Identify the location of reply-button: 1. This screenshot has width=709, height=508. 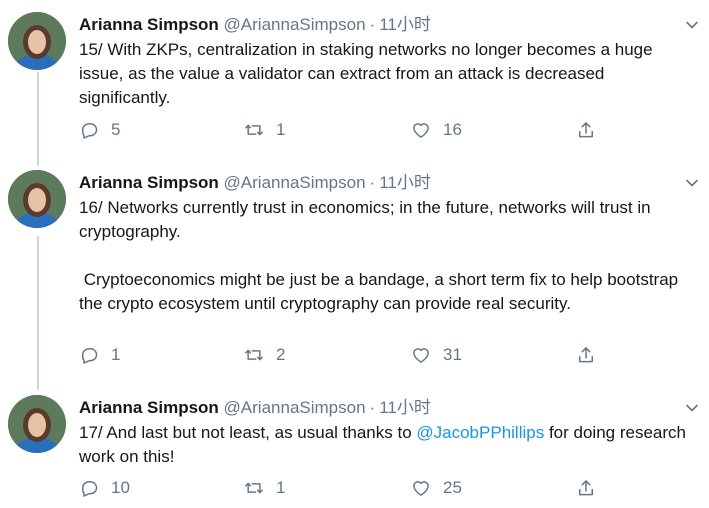
(99, 355).